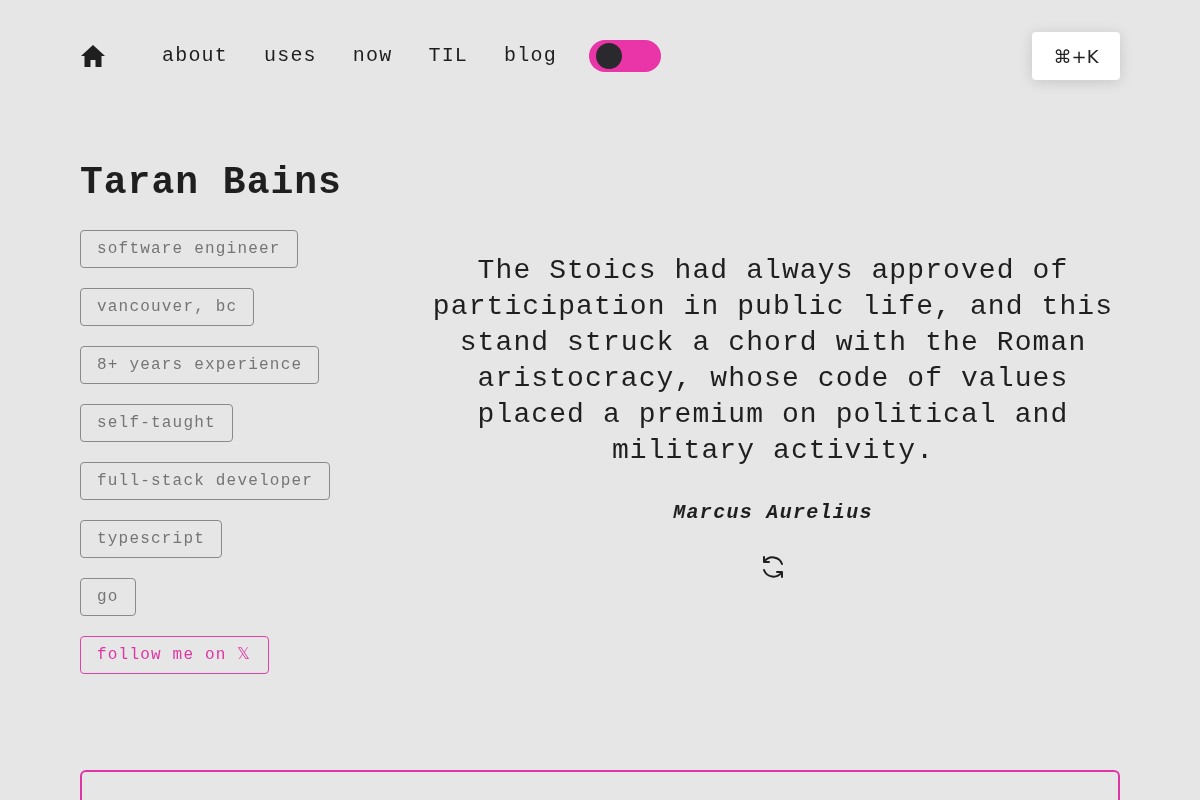  Describe the element at coordinates (1076, 56) in the screenshot. I see `search-shortcut-button: ⌘+K` at that location.